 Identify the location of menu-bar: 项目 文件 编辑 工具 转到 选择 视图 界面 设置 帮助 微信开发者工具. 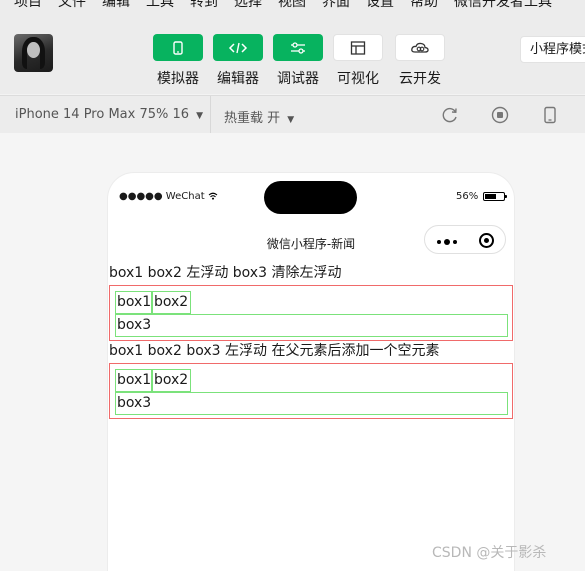
(292, 7).